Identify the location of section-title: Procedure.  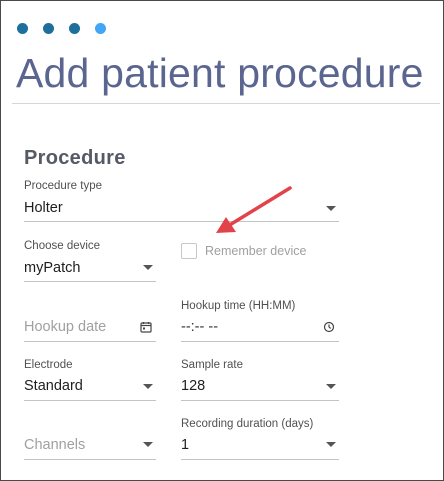
(75, 158).